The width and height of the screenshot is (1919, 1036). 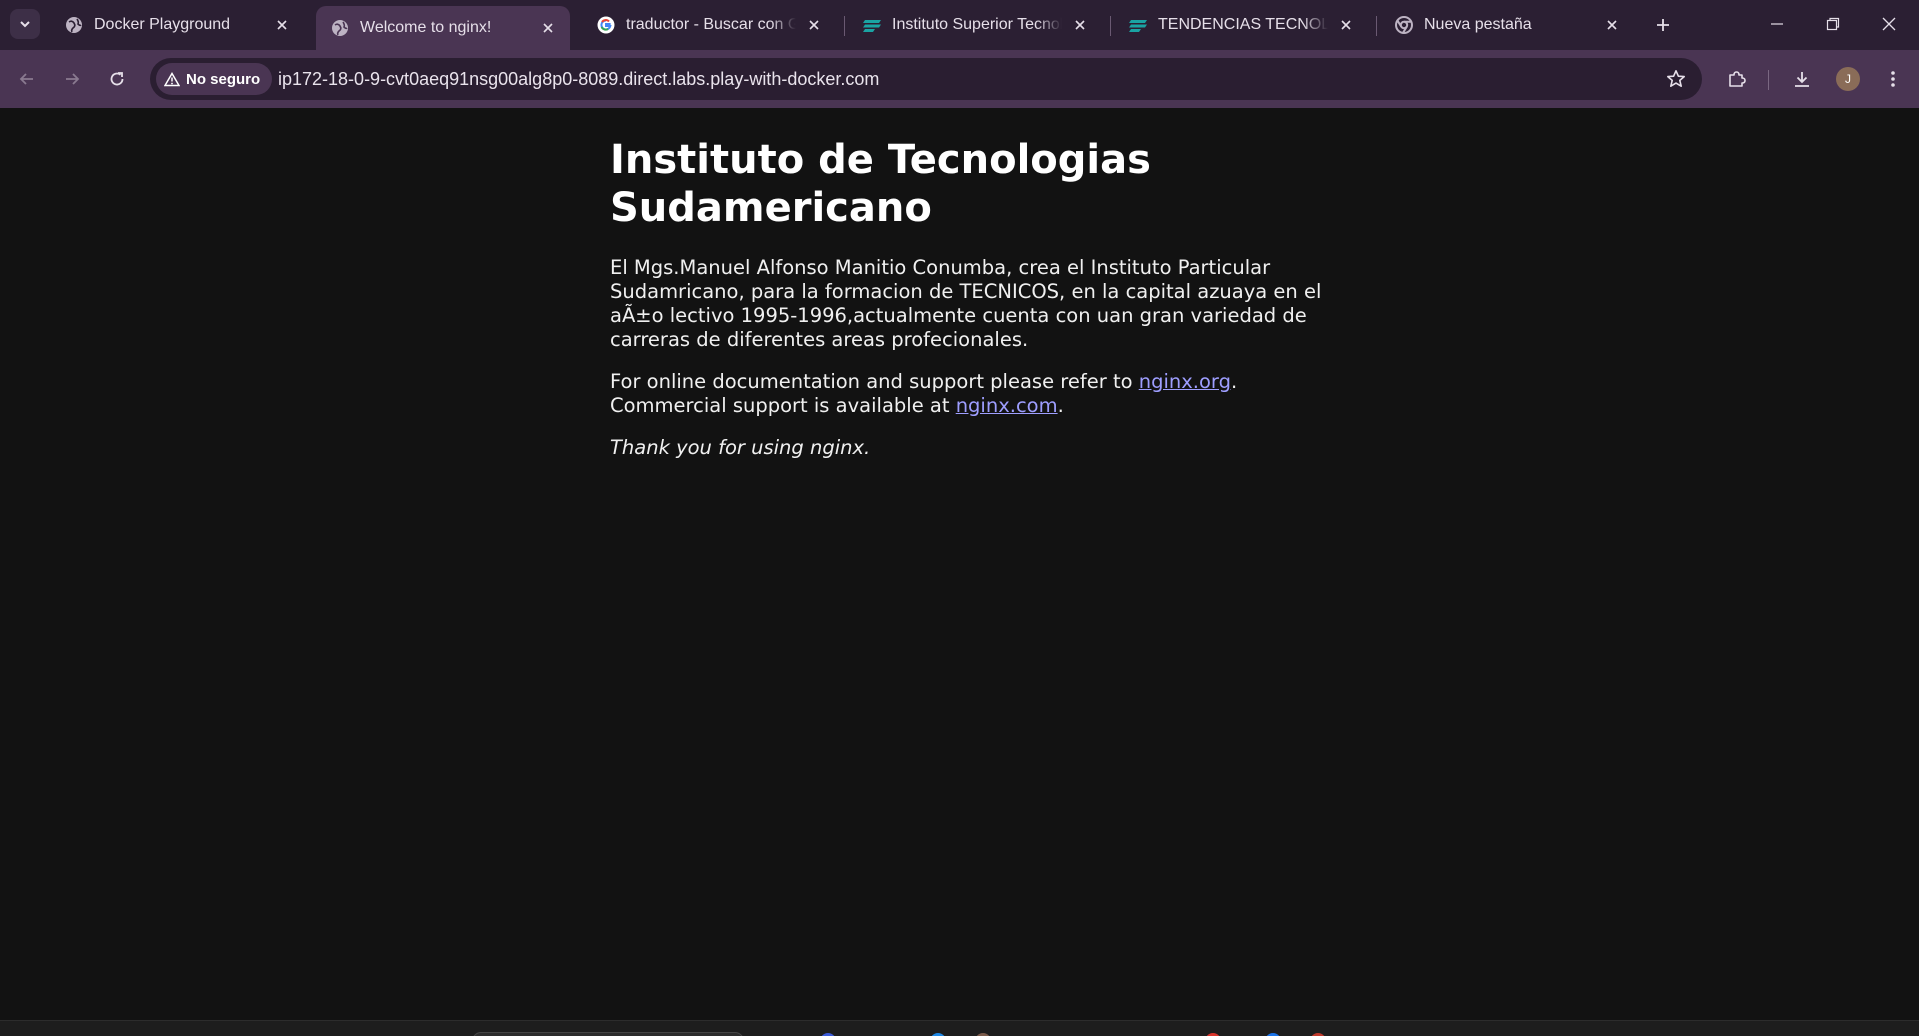 I want to click on menu-button, so click(x=1893, y=79).